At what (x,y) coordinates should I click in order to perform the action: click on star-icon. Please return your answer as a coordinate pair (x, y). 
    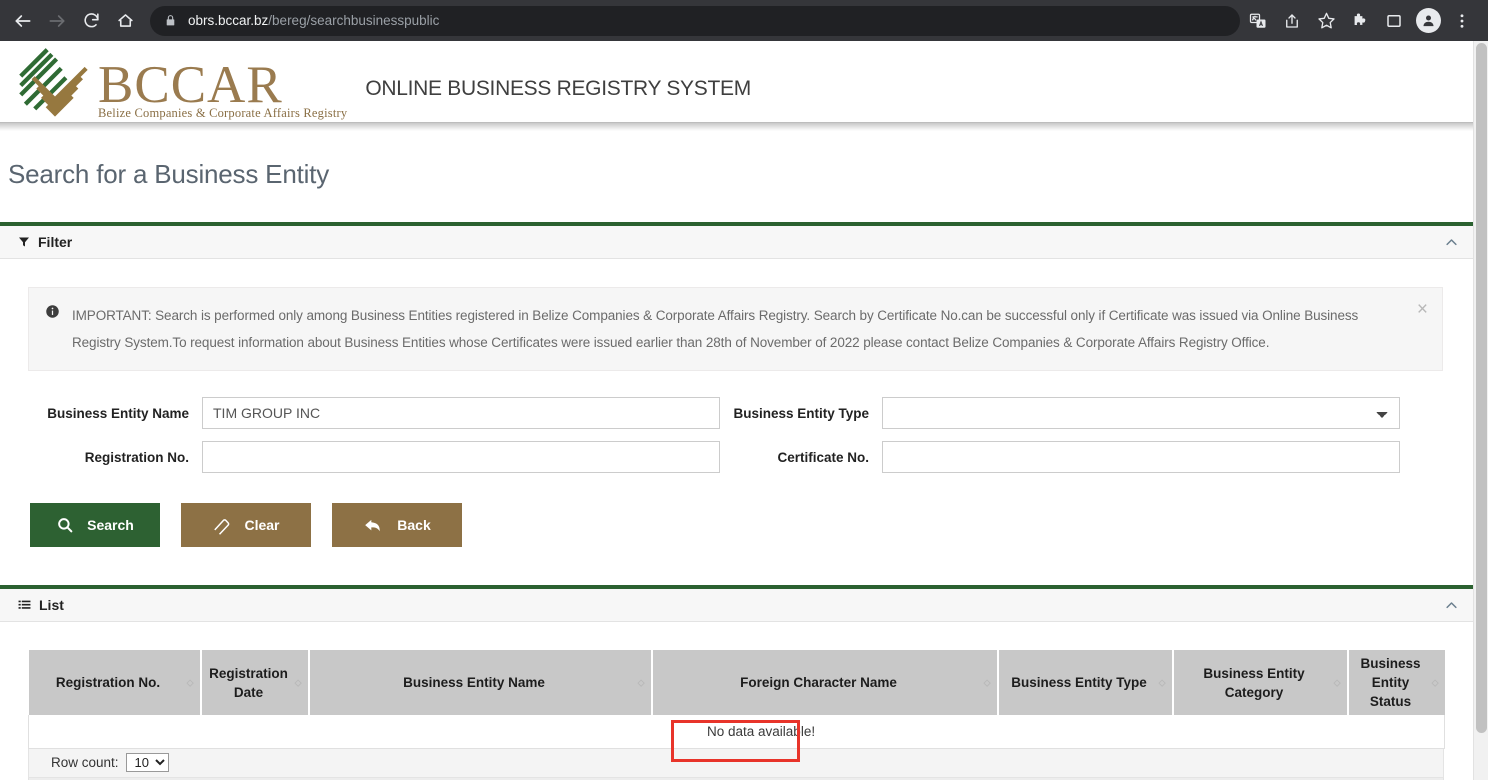
    Looking at the image, I should click on (1326, 21).